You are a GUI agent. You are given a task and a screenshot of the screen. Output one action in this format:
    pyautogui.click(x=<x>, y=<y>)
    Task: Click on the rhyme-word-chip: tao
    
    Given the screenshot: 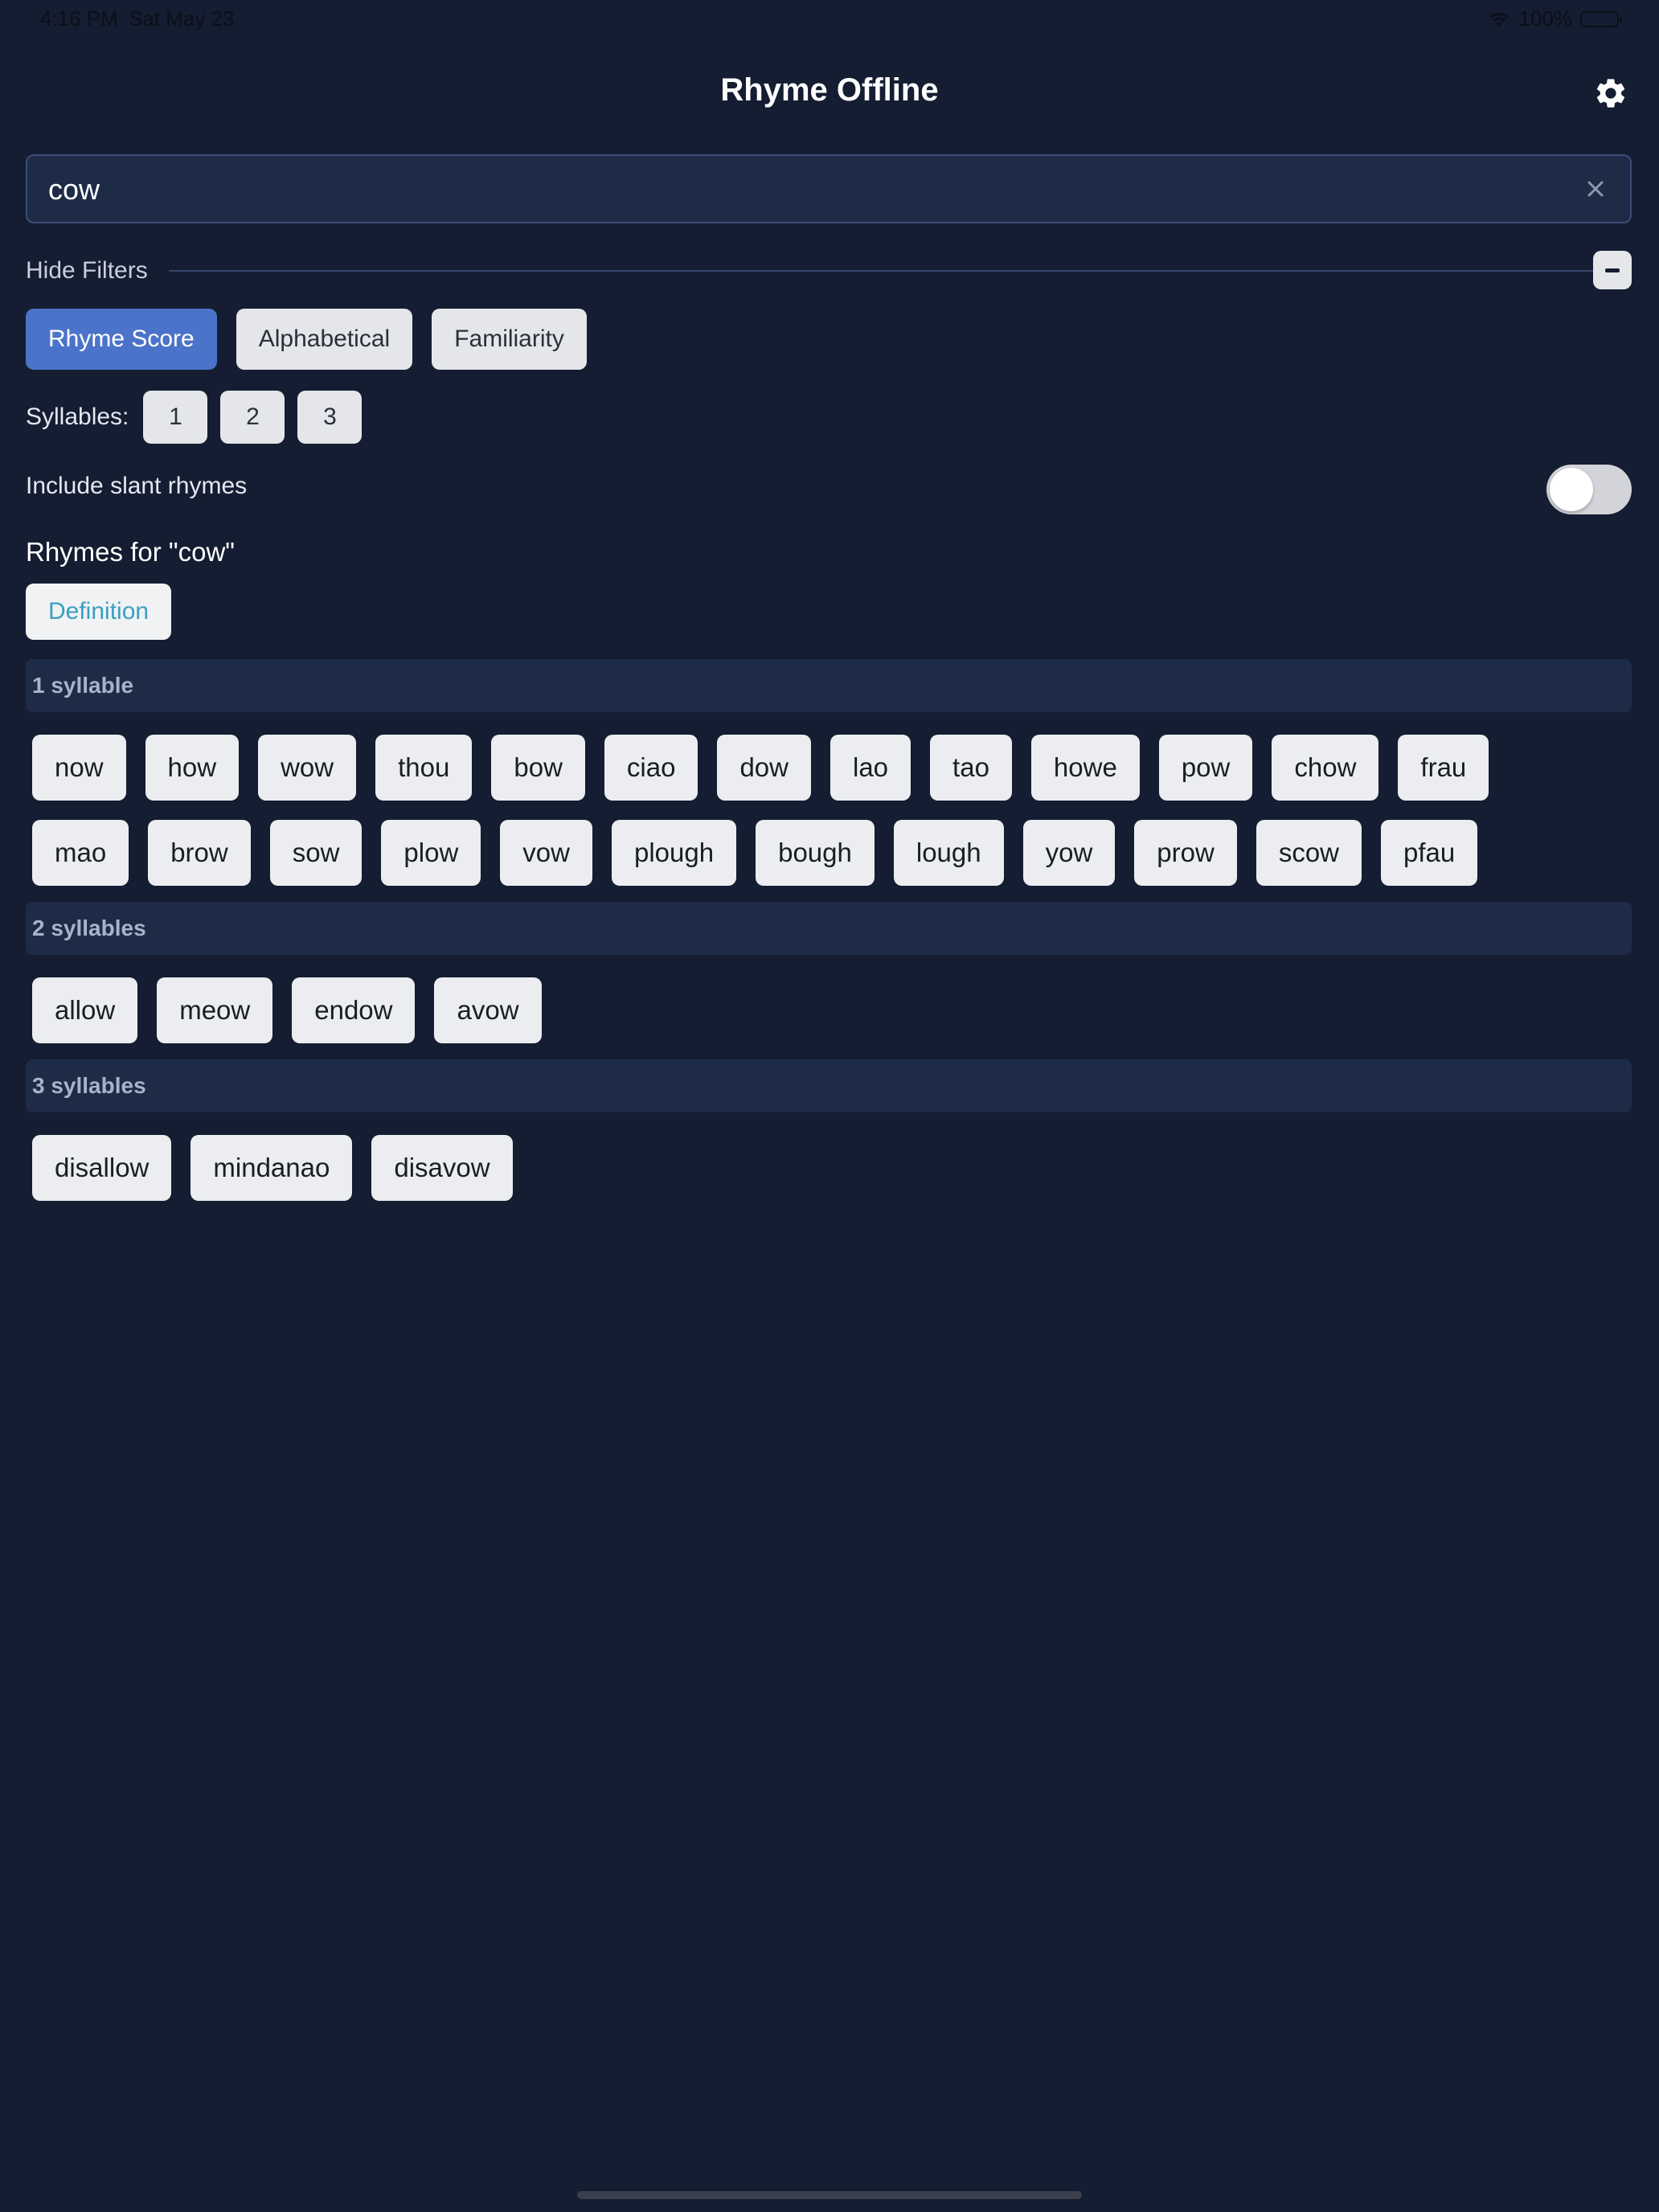 What is the action you would take?
    pyautogui.click(x=971, y=768)
    